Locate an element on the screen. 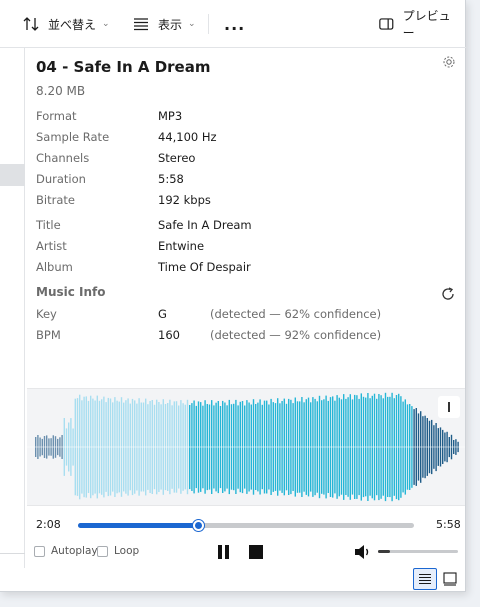 The width and height of the screenshot is (480, 607). property-label: Channels is located at coordinates (63, 158).